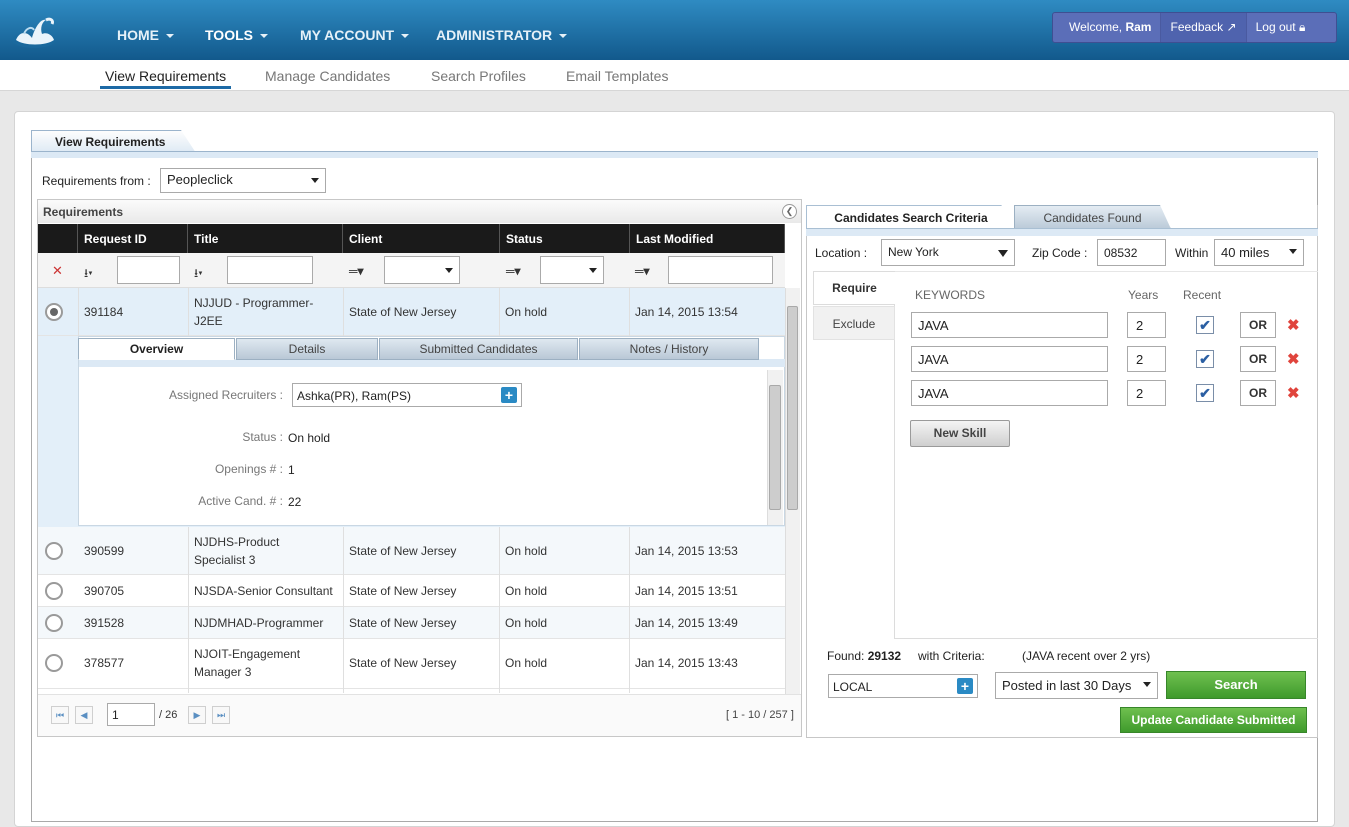  What do you see at coordinates (84, 715) in the screenshot?
I see `prev-page-icon: ◀︎` at bounding box center [84, 715].